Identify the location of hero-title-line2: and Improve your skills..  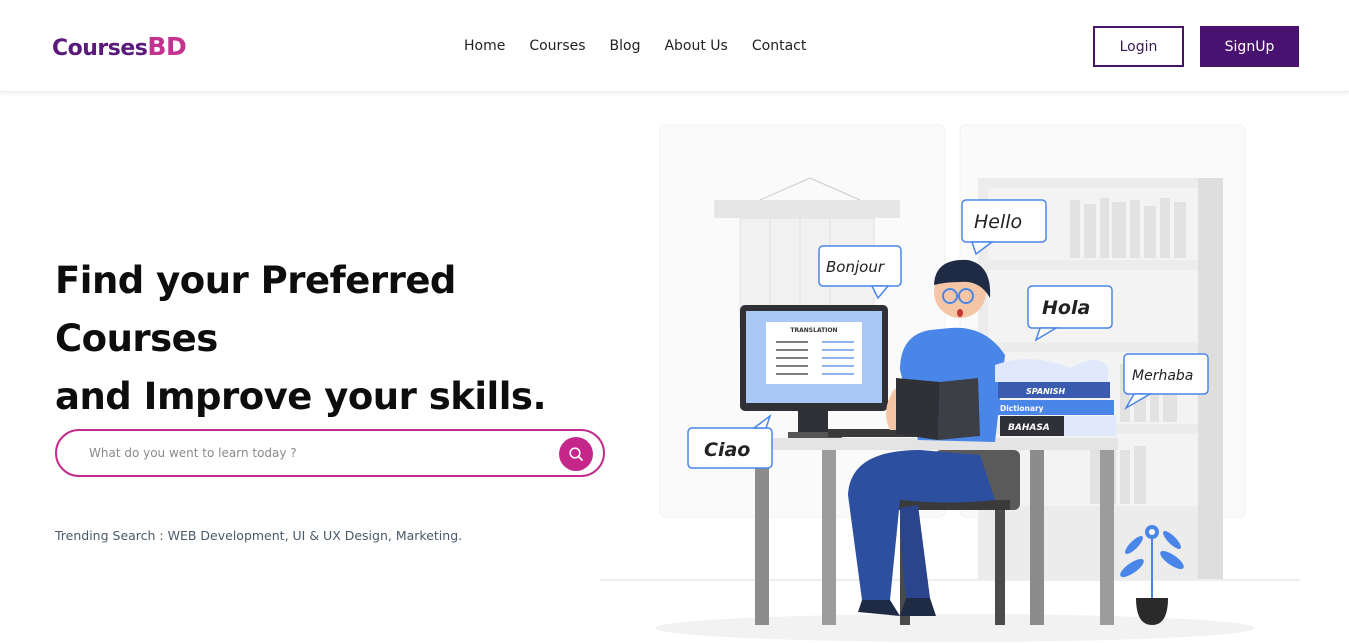
(301, 396).